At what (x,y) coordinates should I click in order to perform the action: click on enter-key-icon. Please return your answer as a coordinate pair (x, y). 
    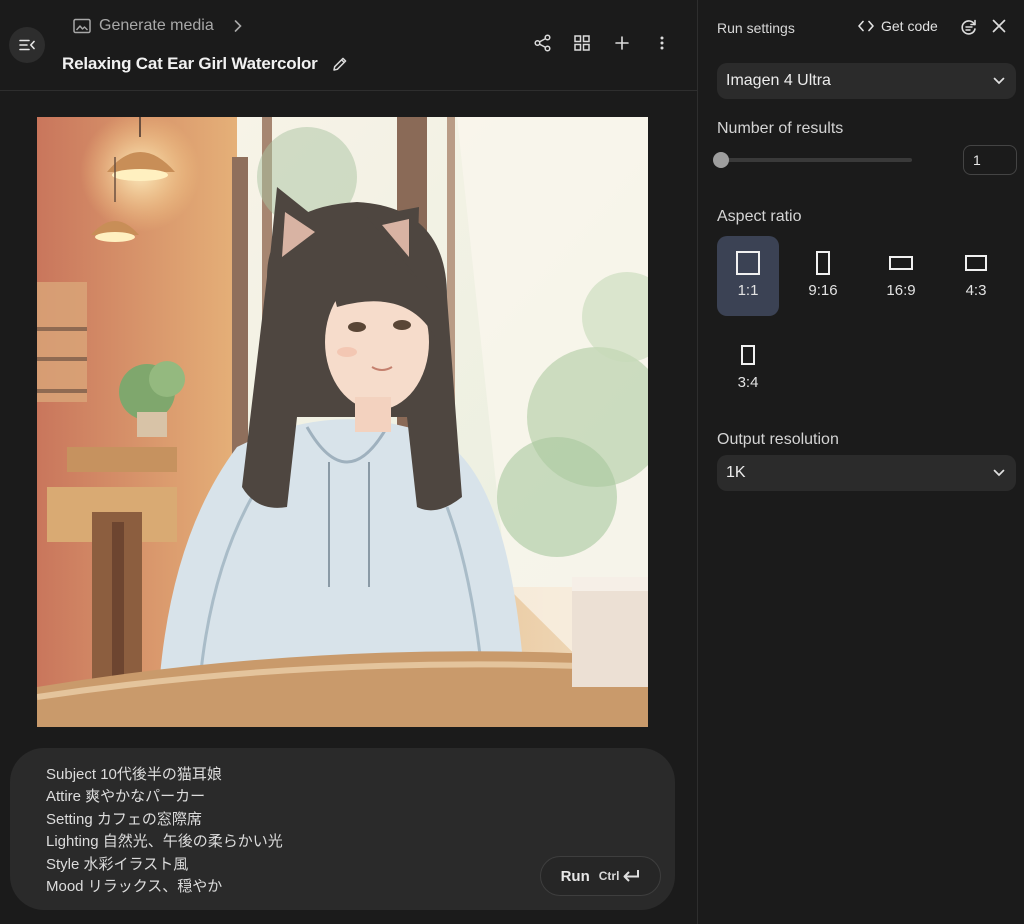
    Looking at the image, I should click on (631, 876).